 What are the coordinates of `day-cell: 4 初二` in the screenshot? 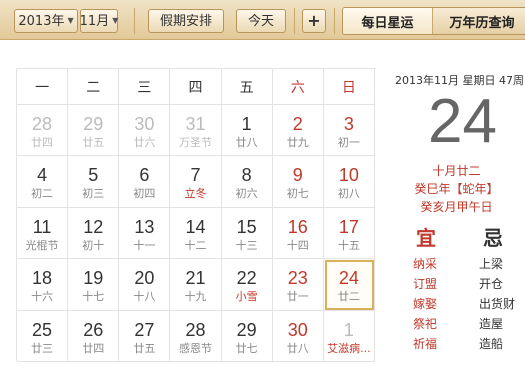 It's located at (43, 182).